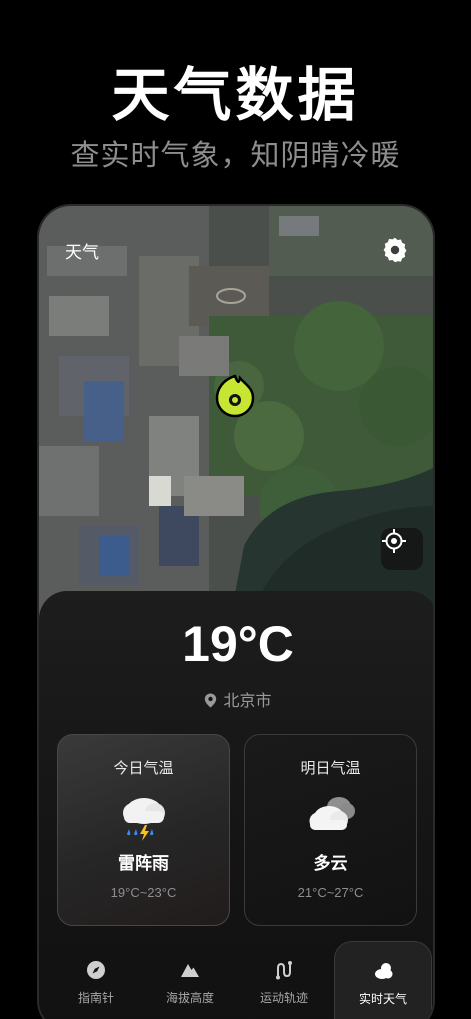  I want to click on tomorrow-condition: 多云, so click(330, 864).